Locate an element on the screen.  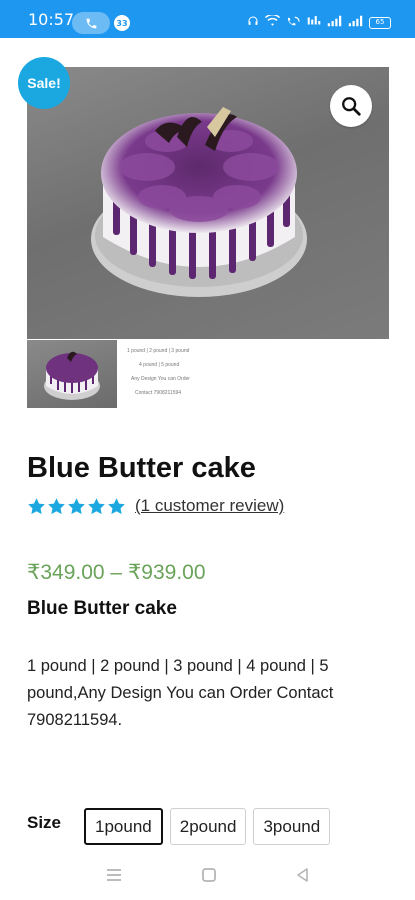
customer-review-link: (1 customer review) is located at coordinates (209, 506).